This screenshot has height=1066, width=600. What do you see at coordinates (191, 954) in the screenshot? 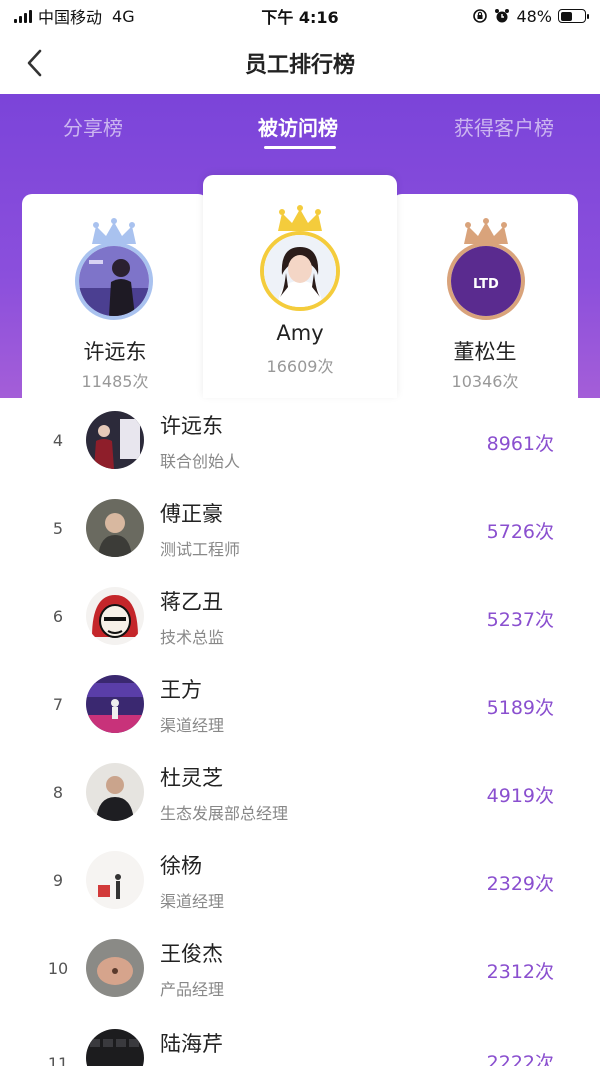
I see `employee-name: 王俊杰` at bounding box center [191, 954].